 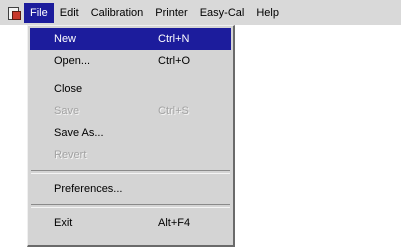 I want to click on menu-easy-cal: Easy-Cal, so click(x=222, y=13).